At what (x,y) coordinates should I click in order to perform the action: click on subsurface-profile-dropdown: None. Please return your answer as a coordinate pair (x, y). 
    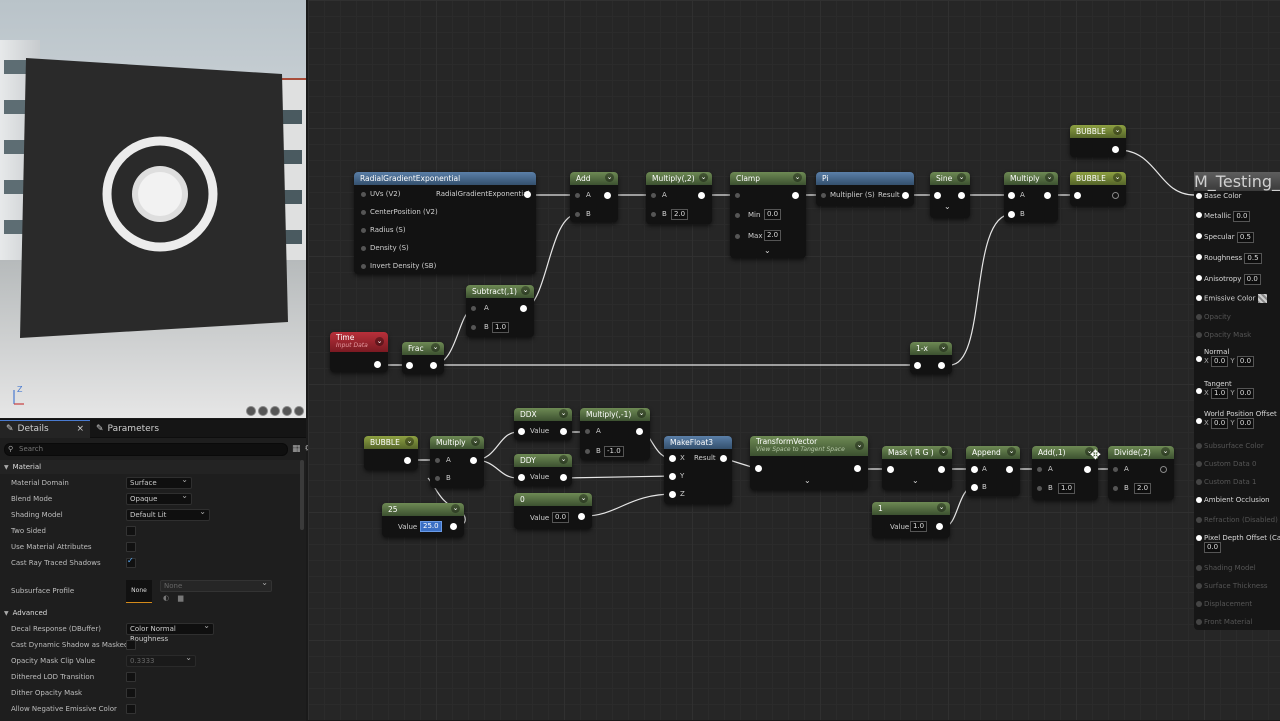
    Looking at the image, I should click on (216, 585).